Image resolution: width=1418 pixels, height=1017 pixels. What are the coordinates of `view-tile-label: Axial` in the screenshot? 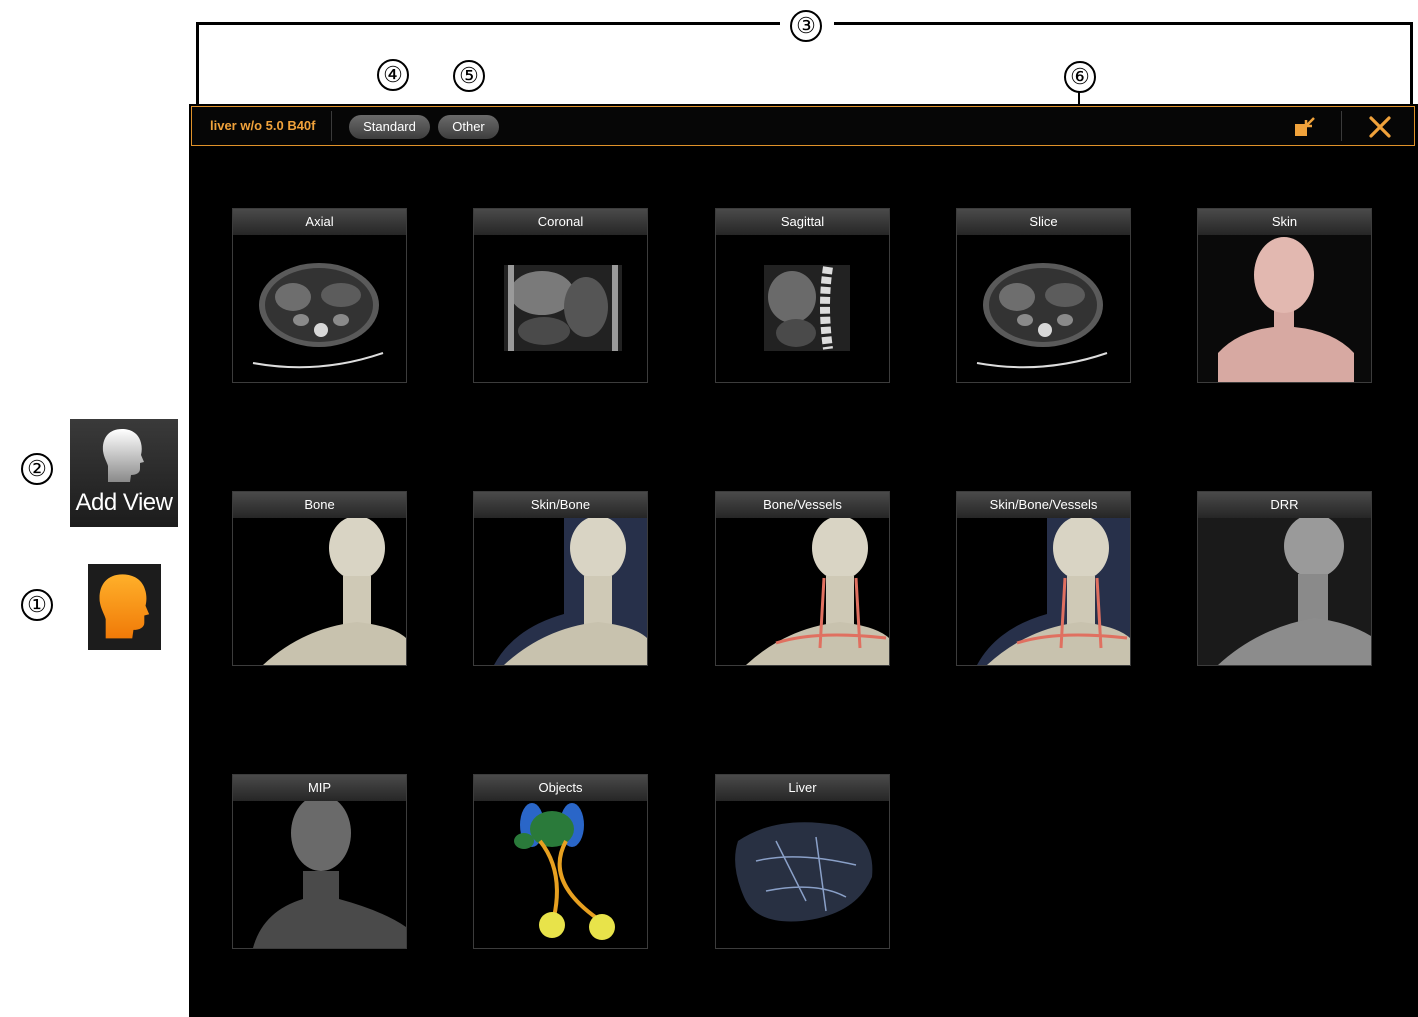 It's located at (319, 222).